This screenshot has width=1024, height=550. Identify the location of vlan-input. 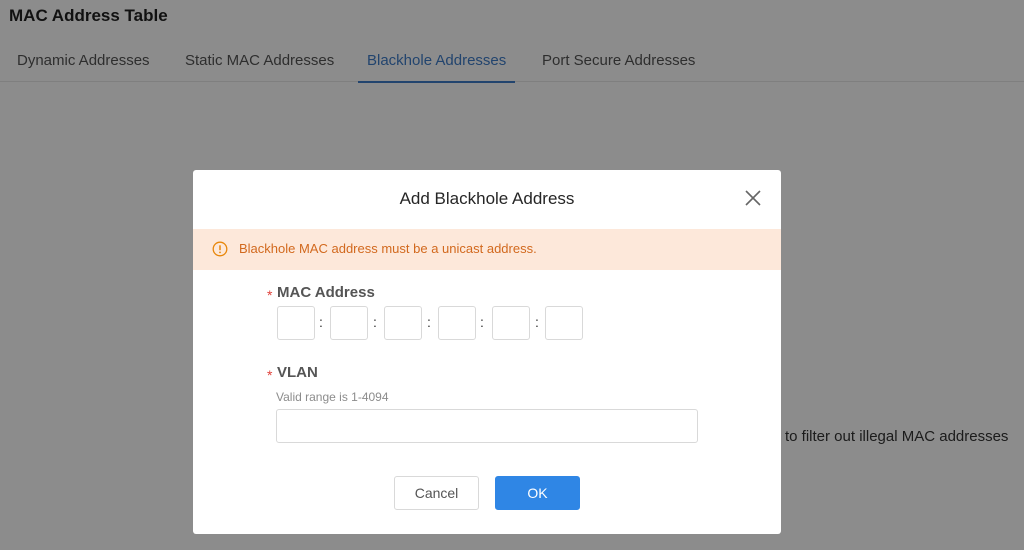
(487, 426).